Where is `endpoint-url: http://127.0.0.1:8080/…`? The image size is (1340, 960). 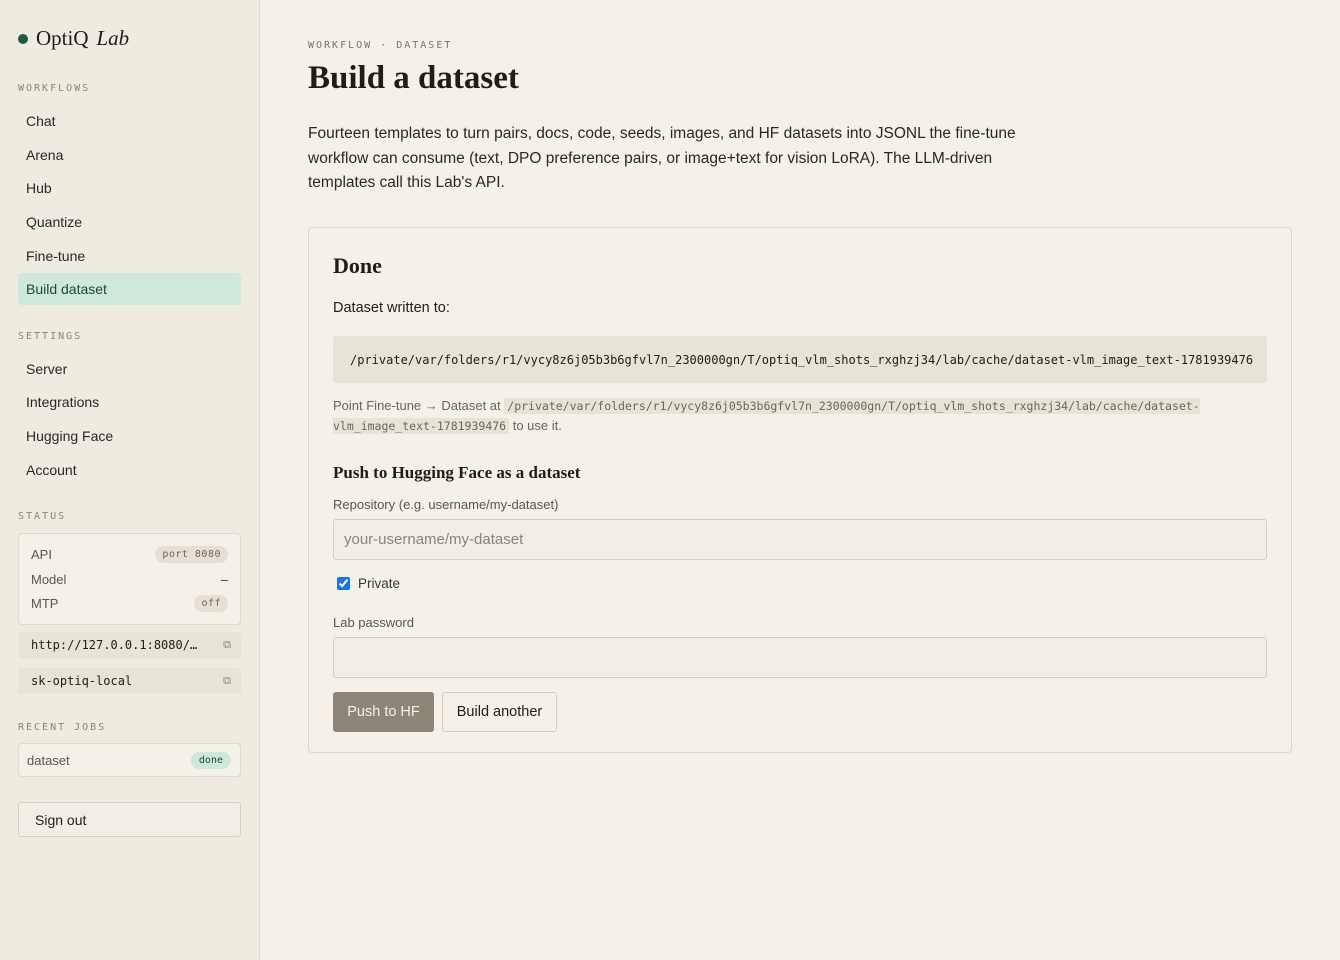
endpoint-url: http://127.0.0.1:8080/… is located at coordinates (114, 645).